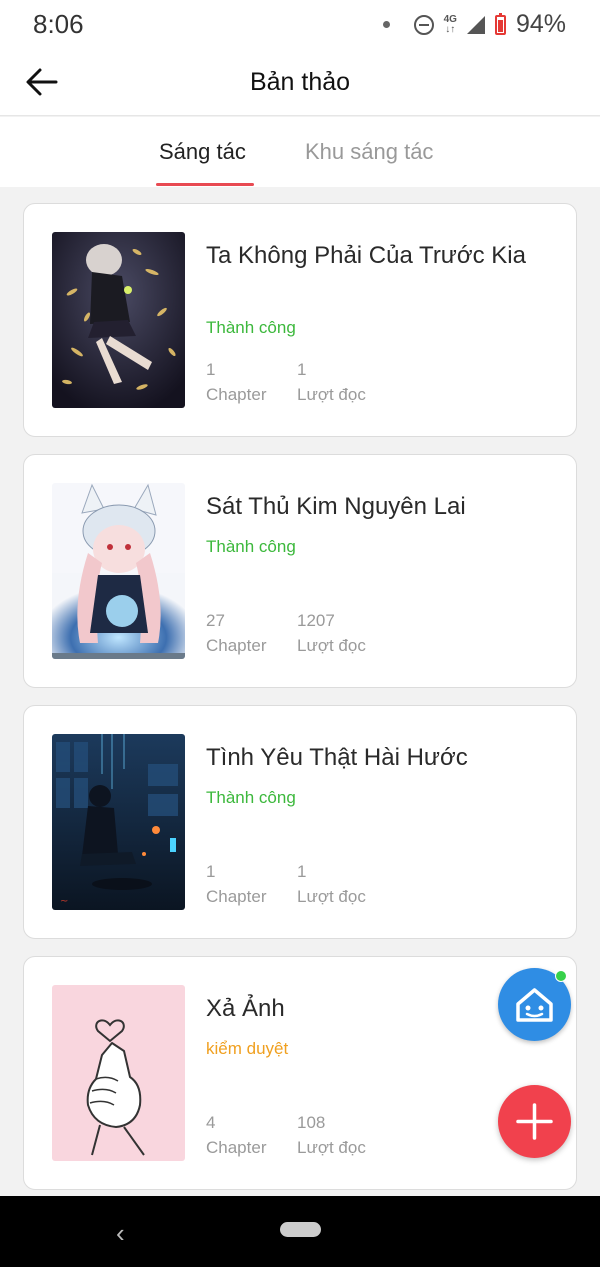 This screenshot has width=600, height=1267. What do you see at coordinates (336, 506) in the screenshot?
I see `story-title: Sát Thủ Kim Nguyên Lai` at bounding box center [336, 506].